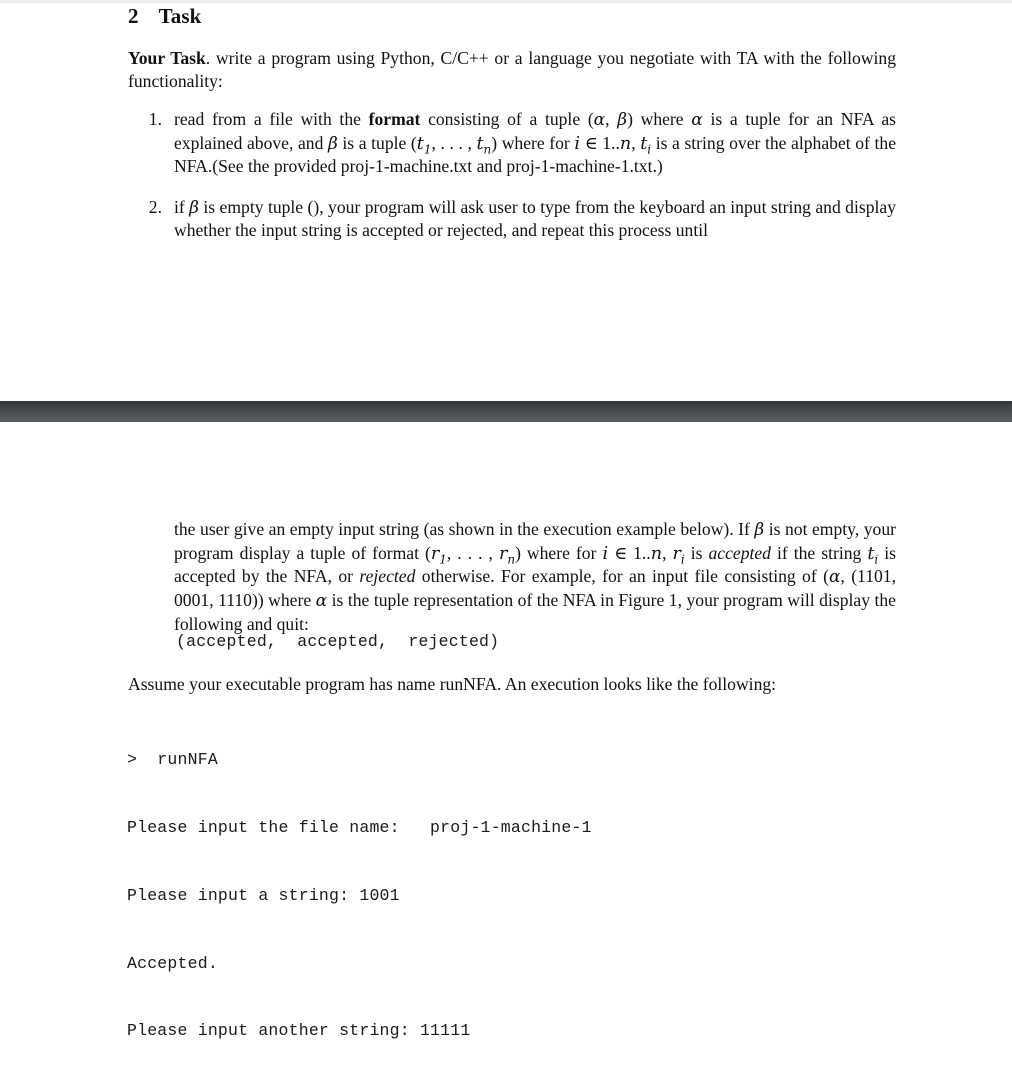 This screenshot has width=1012, height=1088. What do you see at coordinates (659, 119) in the screenshot?
I see `li1-t4: ) where` at bounding box center [659, 119].